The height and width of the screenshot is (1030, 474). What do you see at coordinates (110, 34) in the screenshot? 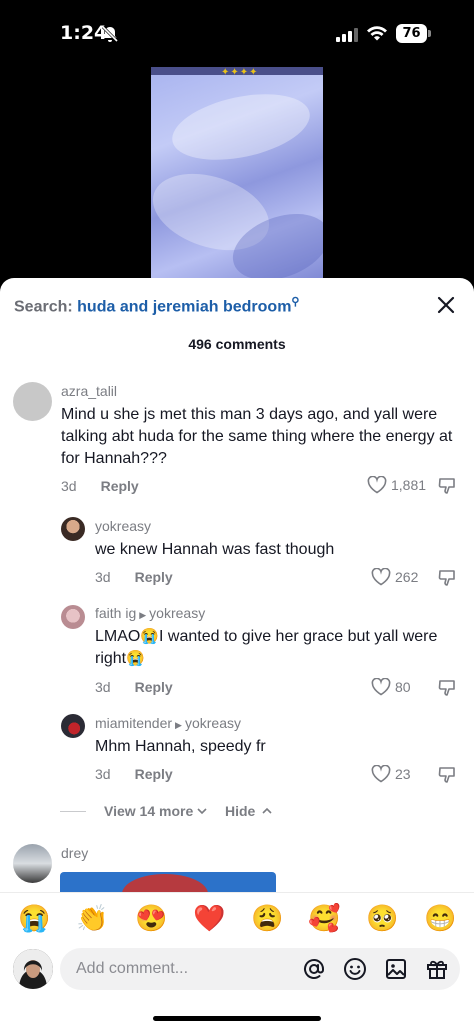
I see `silent-bell-icon` at bounding box center [110, 34].